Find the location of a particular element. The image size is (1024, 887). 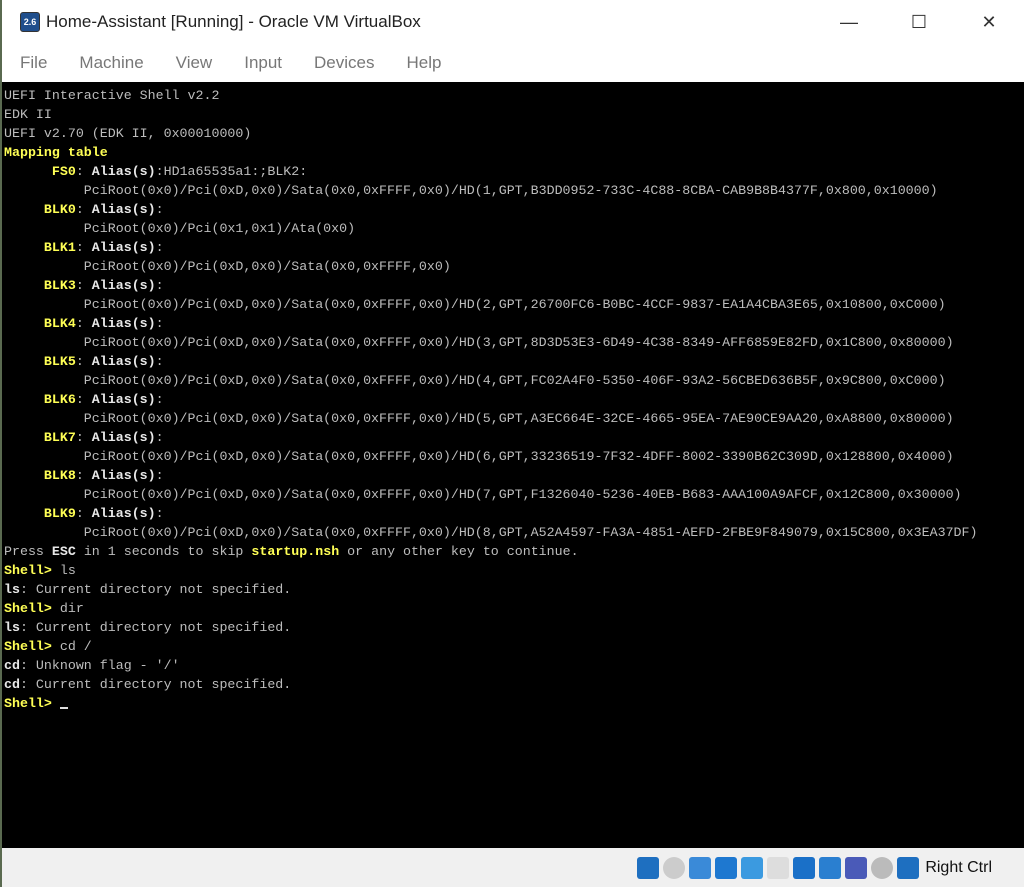

menu-help: Help is located at coordinates (424, 63).